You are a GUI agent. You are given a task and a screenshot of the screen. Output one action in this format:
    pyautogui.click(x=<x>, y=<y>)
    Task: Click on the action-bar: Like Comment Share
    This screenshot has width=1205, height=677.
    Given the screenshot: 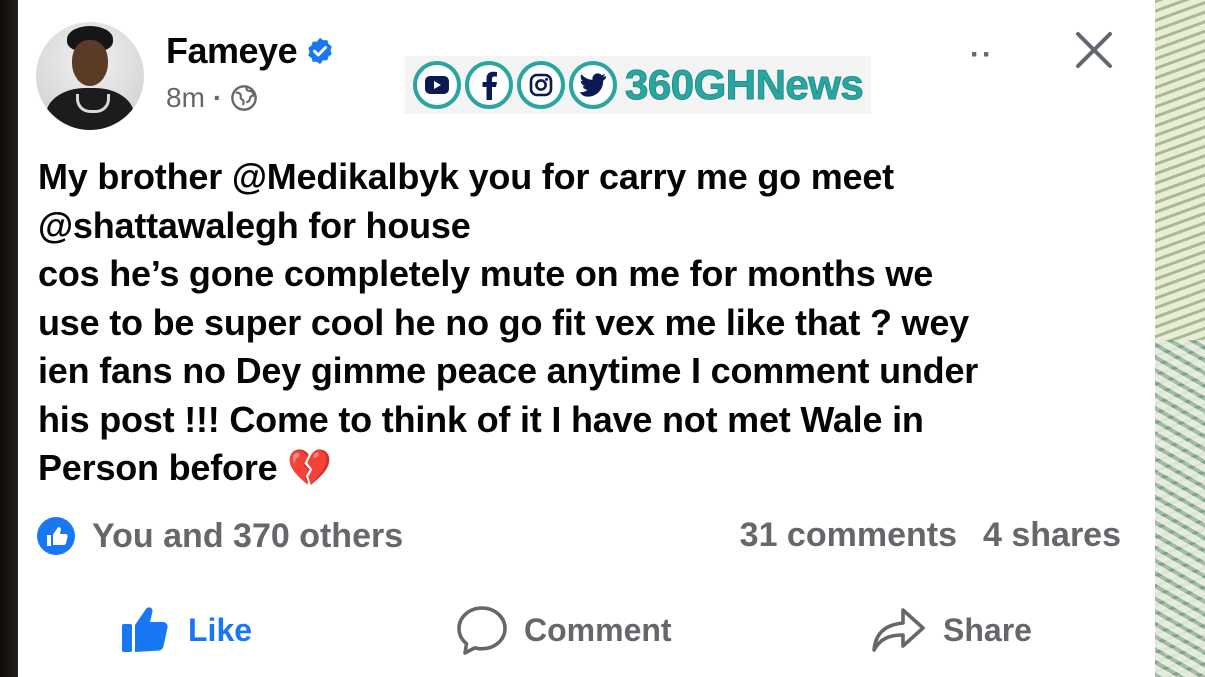 What is the action you would take?
    pyautogui.click(x=586, y=633)
    